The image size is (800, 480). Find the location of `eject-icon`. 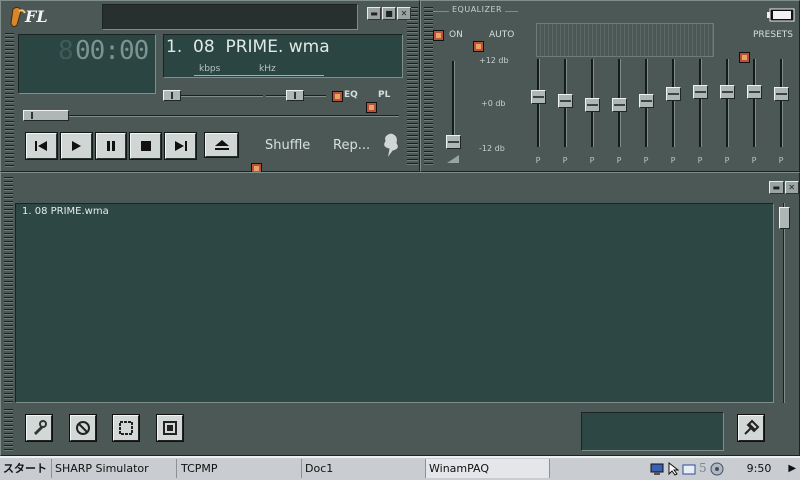

eject-icon is located at coordinates (221, 145).